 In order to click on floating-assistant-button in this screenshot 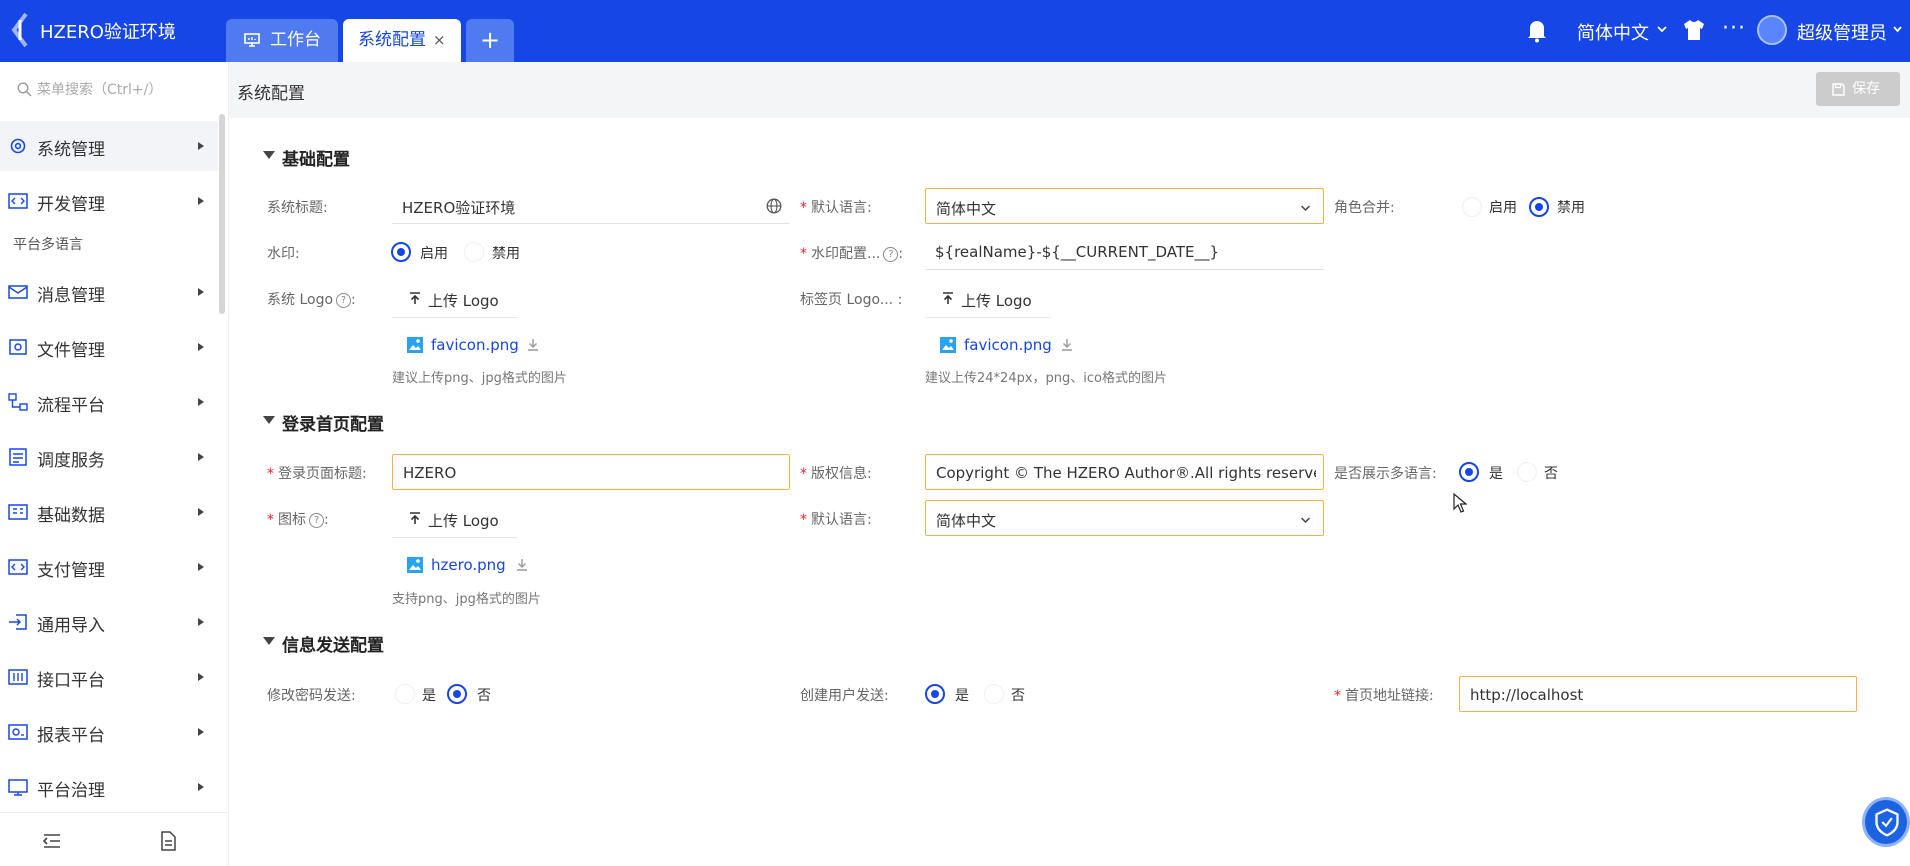, I will do `click(1886, 822)`.